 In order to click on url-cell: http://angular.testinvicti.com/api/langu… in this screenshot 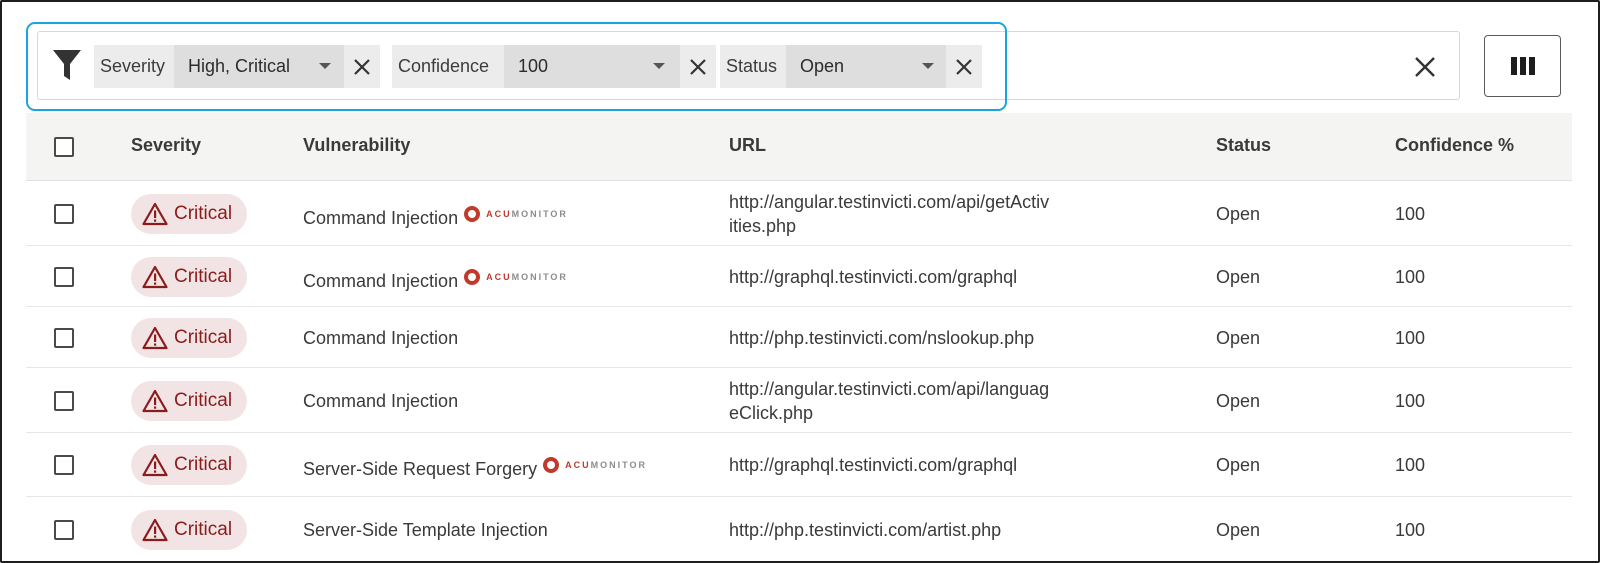, I will do `click(889, 401)`.